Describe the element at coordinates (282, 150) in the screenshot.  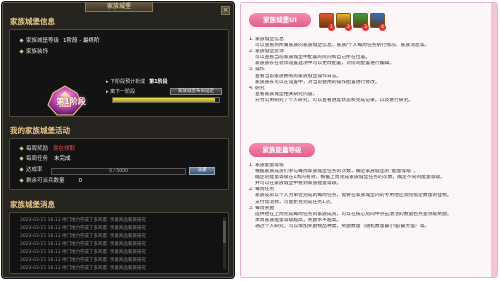
I see `rank-section-header: 家族能量等级` at that location.